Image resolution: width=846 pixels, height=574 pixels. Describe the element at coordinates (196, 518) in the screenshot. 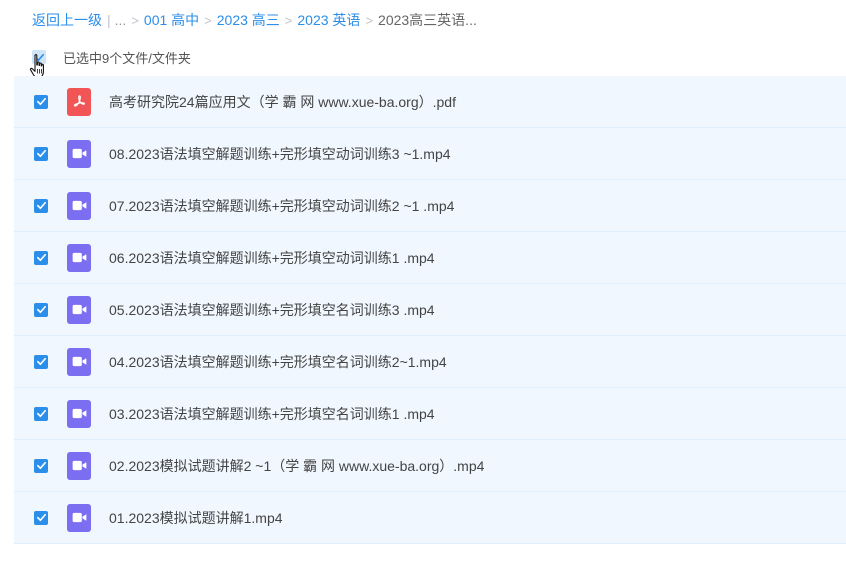

I see `file-name: 01.2023模拟试题讲解1.mp4` at that location.